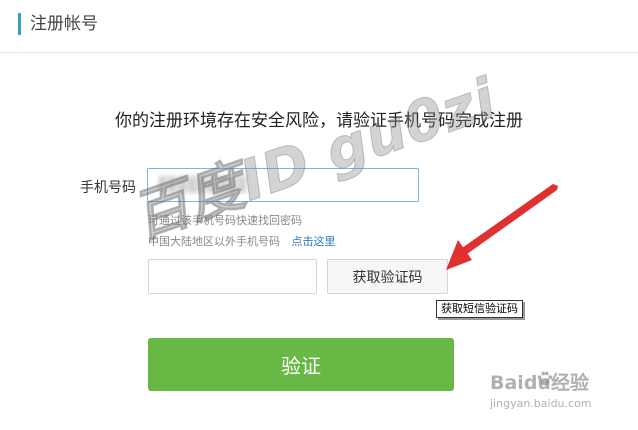 The height and width of the screenshot is (430, 638). Describe the element at coordinates (214, 241) in the screenshot. I see `overseas-hint-text: 中国大陆地区以外手机号码` at that location.